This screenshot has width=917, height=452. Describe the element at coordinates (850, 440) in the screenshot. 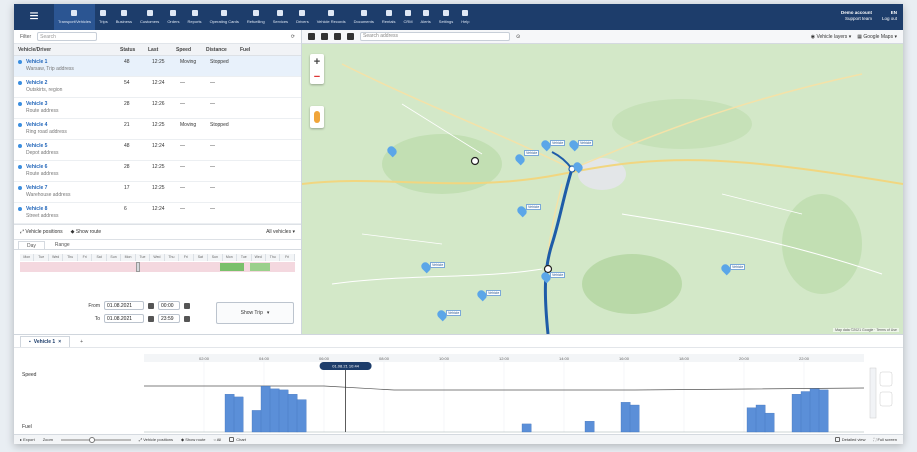

I see `detailed-view-toggle: Detailed view` at that location.